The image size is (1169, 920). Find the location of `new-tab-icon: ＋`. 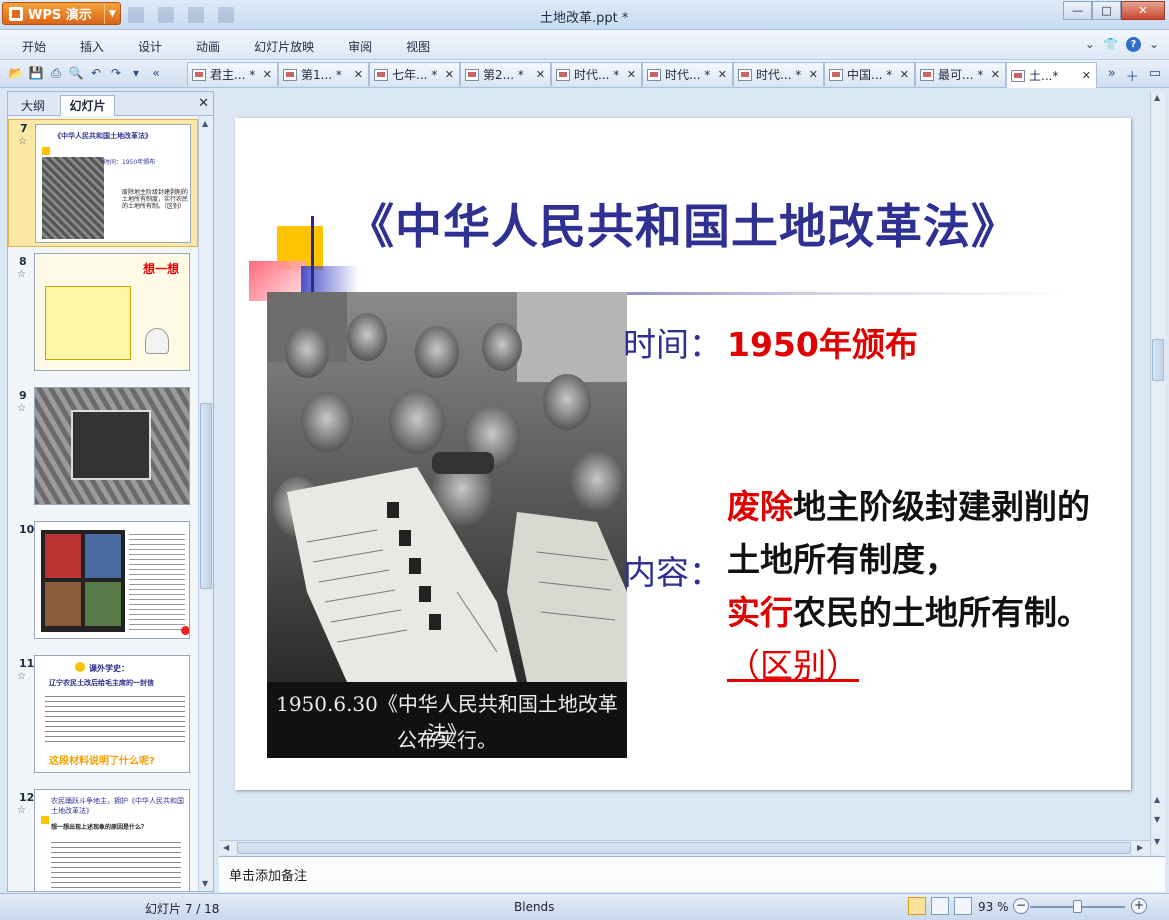

new-tab-icon: ＋ is located at coordinates (1132, 75).